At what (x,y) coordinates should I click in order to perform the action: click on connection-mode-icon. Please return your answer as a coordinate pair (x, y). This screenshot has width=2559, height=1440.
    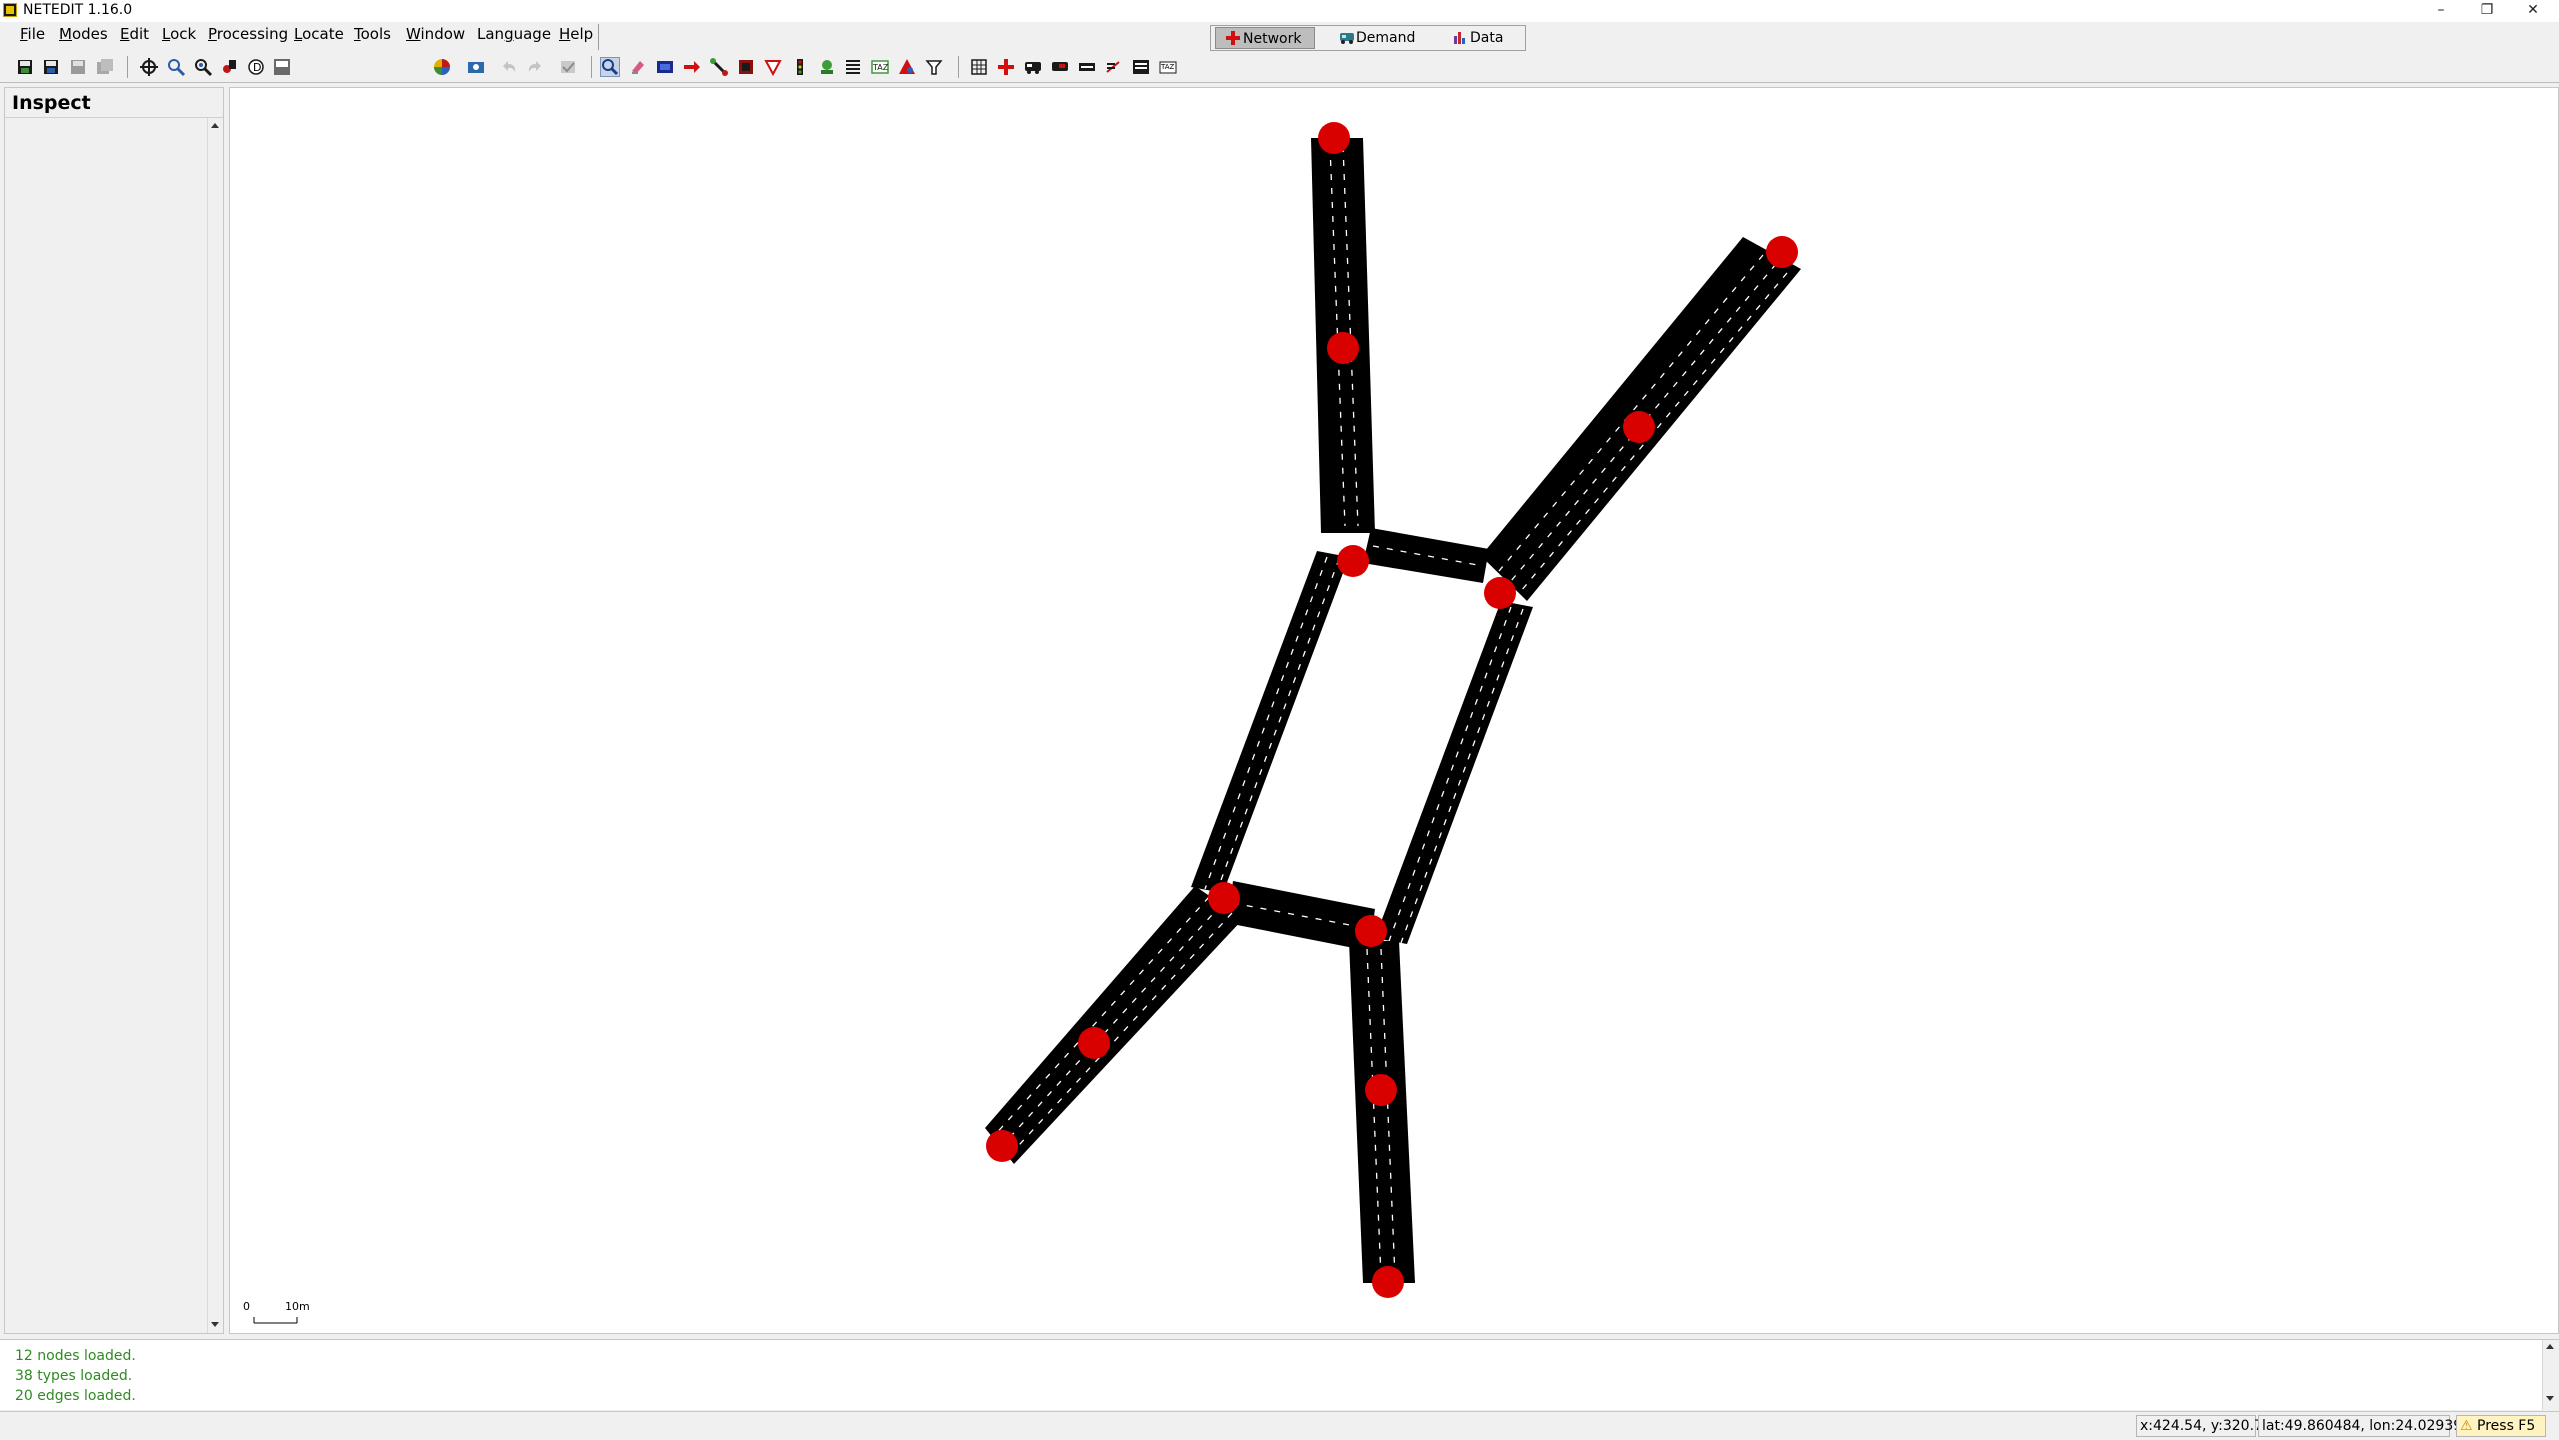
    Looking at the image, I should click on (746, 67).